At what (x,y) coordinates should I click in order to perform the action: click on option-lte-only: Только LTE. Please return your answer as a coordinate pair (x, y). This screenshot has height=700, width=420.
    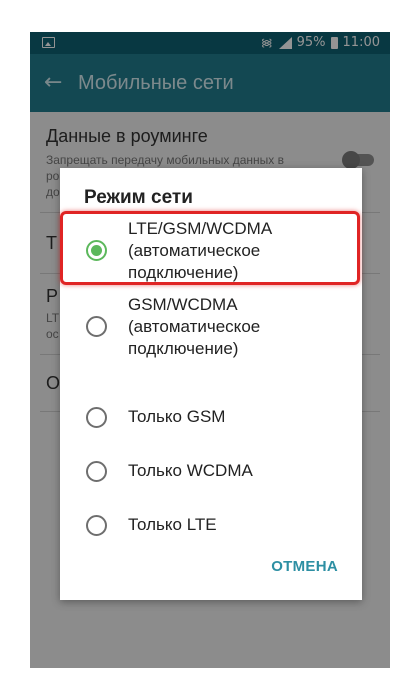
    Looking at the image, I should click on (211, 526).